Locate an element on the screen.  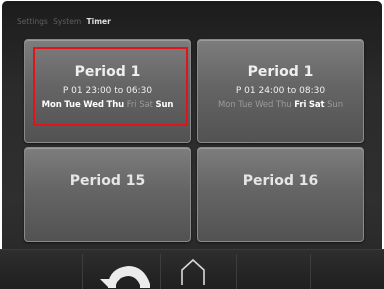
period-days: Mon Tue Wed Thu Fri Sat Sun is located at coordinates (280, 105).